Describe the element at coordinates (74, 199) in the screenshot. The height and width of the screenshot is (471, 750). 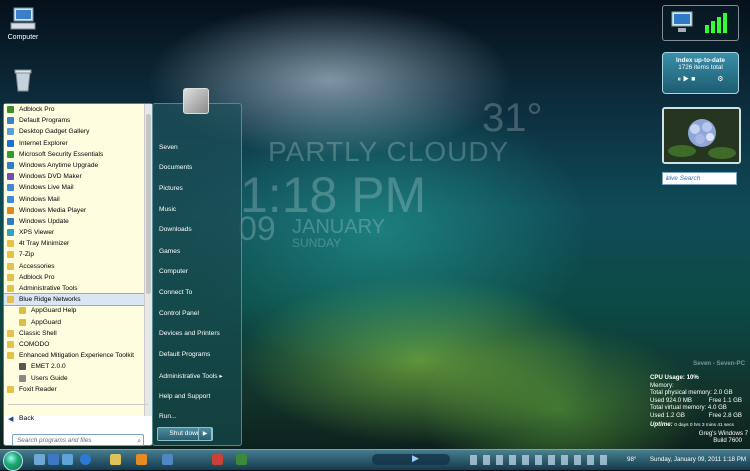
I see `program-item: Windows Mail` at that location.